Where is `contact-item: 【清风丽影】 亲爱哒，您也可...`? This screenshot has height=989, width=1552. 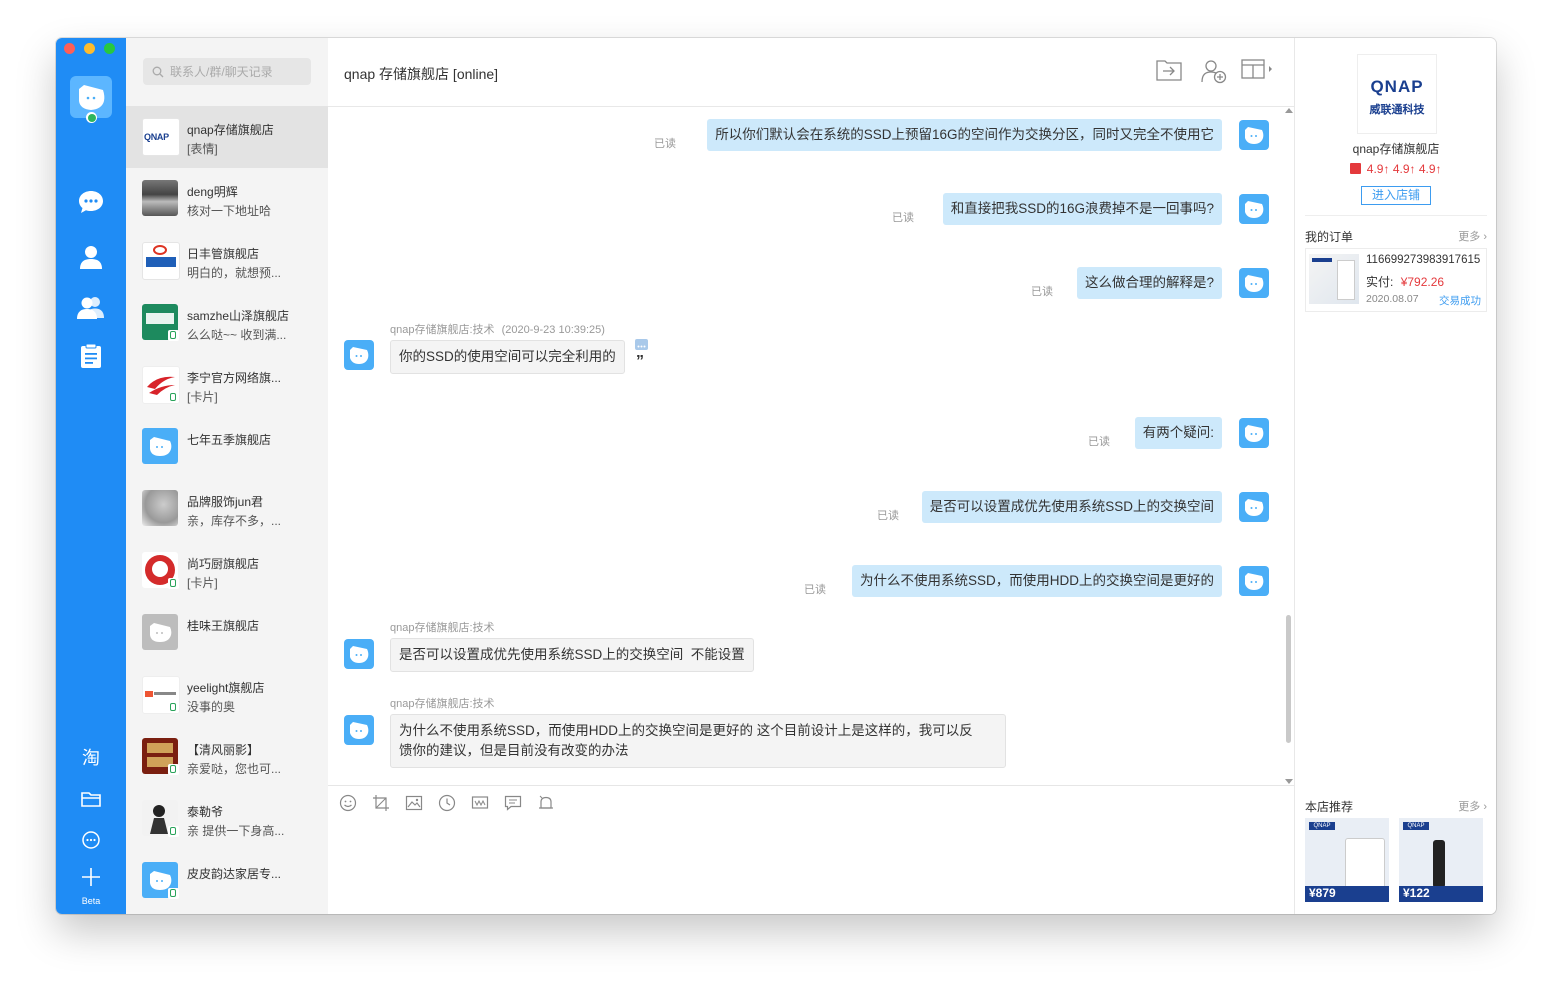
contact-item: 【清风丽影】 亲爱哒，您也可... is located at coordinates (227, 757).